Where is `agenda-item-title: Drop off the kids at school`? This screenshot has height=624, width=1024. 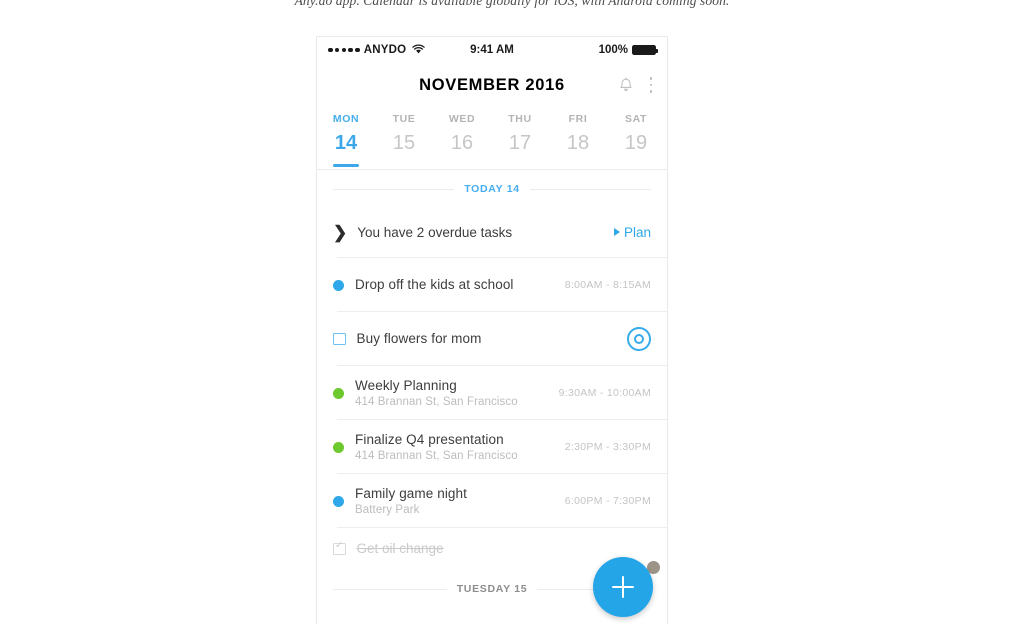
agenda-item-title: Drop off the kids at school is located at coordinates (434, 284).